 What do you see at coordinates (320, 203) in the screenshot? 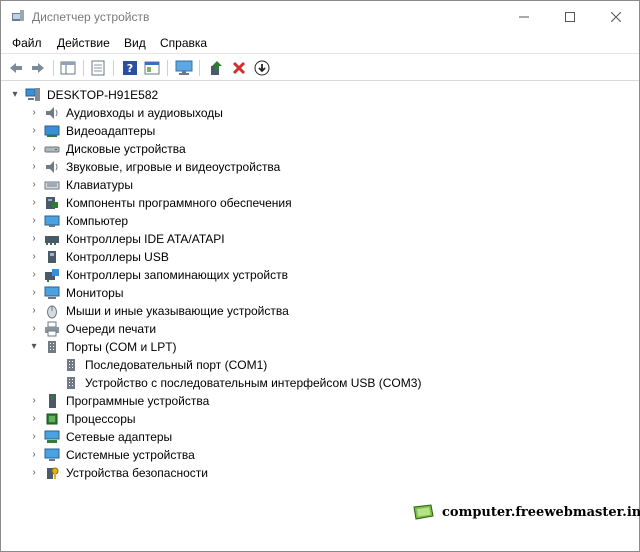
I see `tree-category: › Компоненты программного обеспечения` at bounding box center [320, 203].